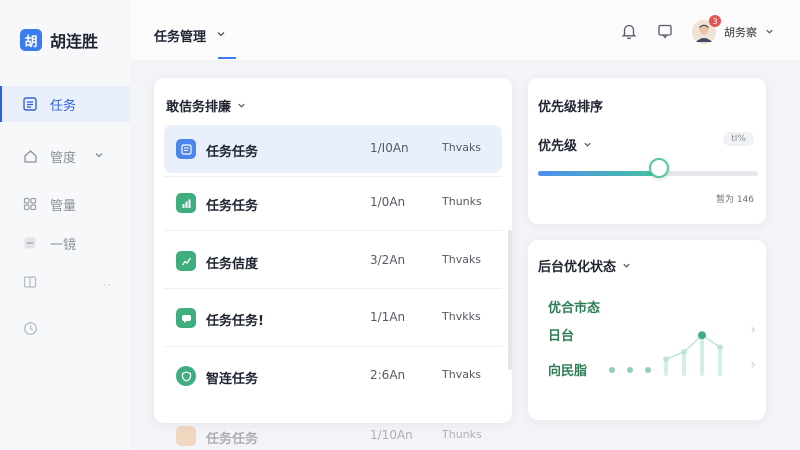  What do you see at coordinates (30, 243) in the screenshot?
I see `square-icon` at bounding box center [30, 243].